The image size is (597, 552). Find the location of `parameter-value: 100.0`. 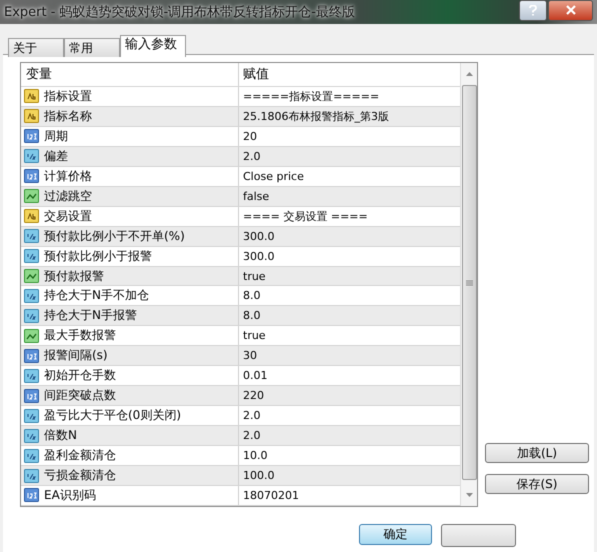

parameter-value: 100.0 is located at coordinates (258, 475).